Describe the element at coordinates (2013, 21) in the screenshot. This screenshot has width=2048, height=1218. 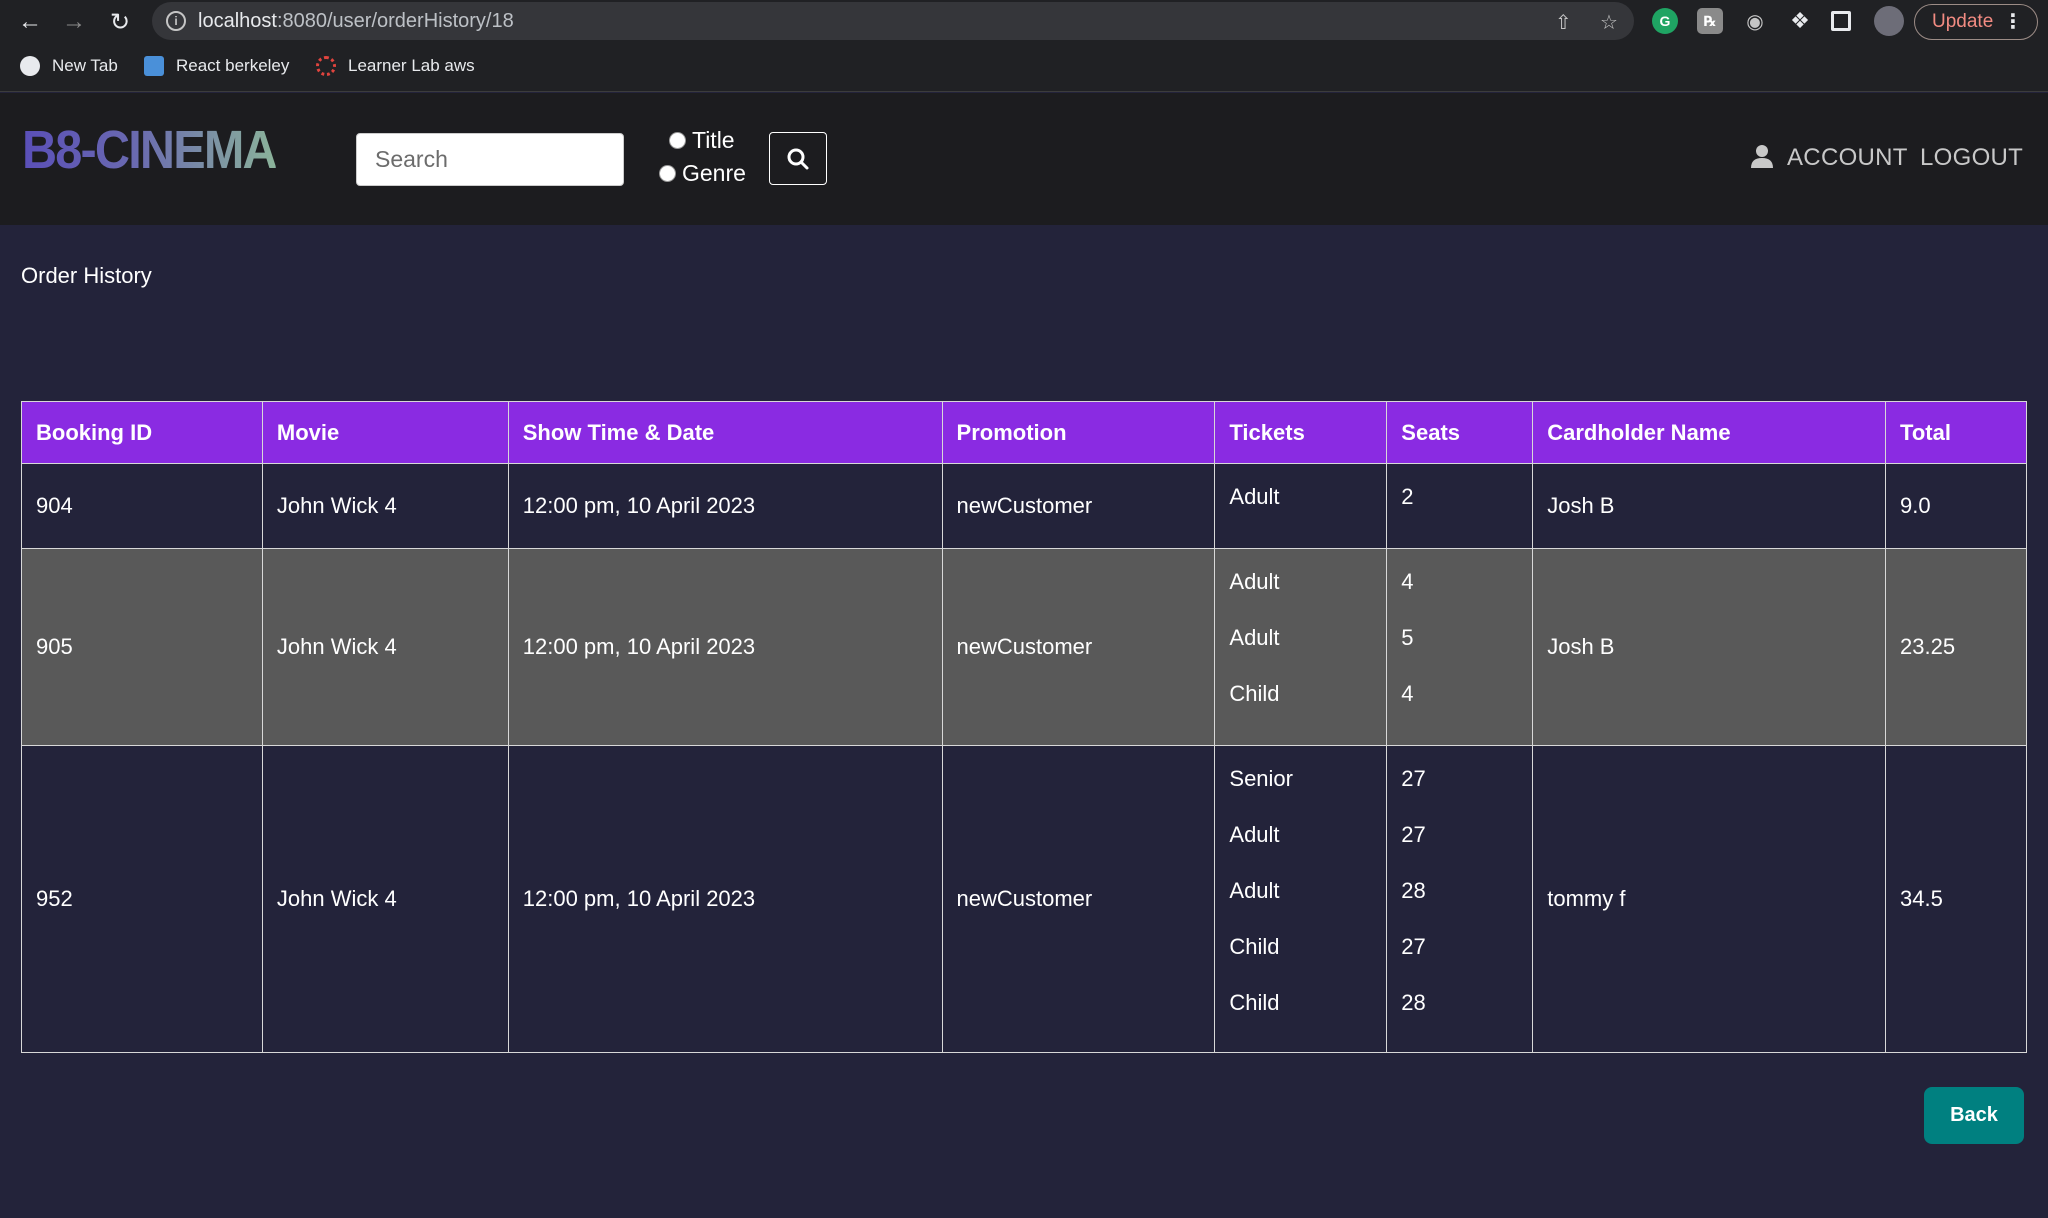
I see `menu-dots-icon: ⋮` at that location.